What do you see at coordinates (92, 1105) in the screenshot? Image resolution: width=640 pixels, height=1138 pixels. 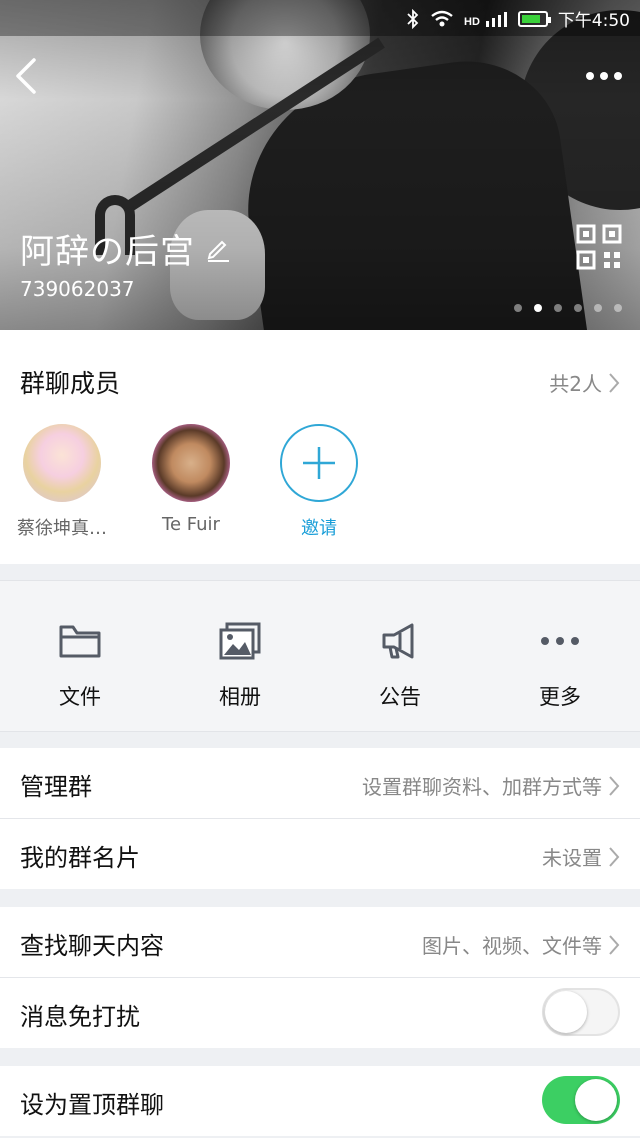 I see `row-label: 设为置顶群聊` at bounding box center [92, 1105].